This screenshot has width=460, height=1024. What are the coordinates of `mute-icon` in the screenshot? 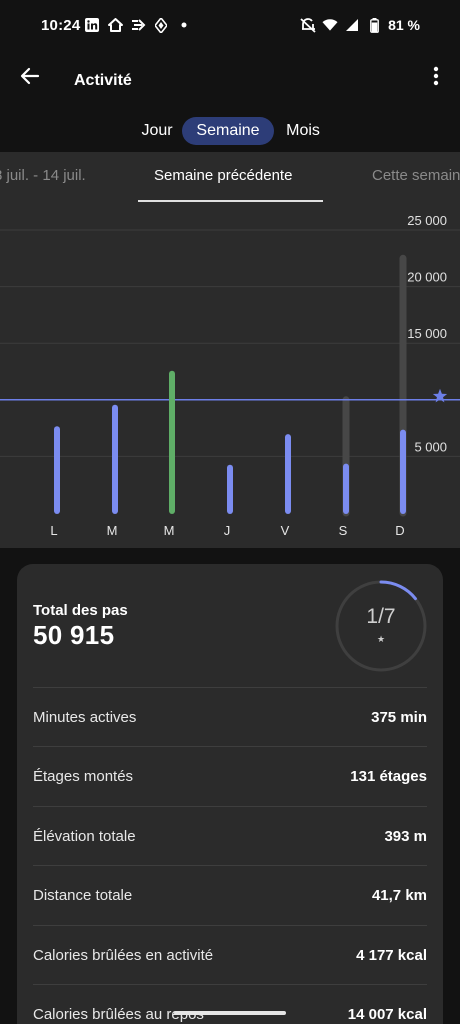 It's located at (308, 25).